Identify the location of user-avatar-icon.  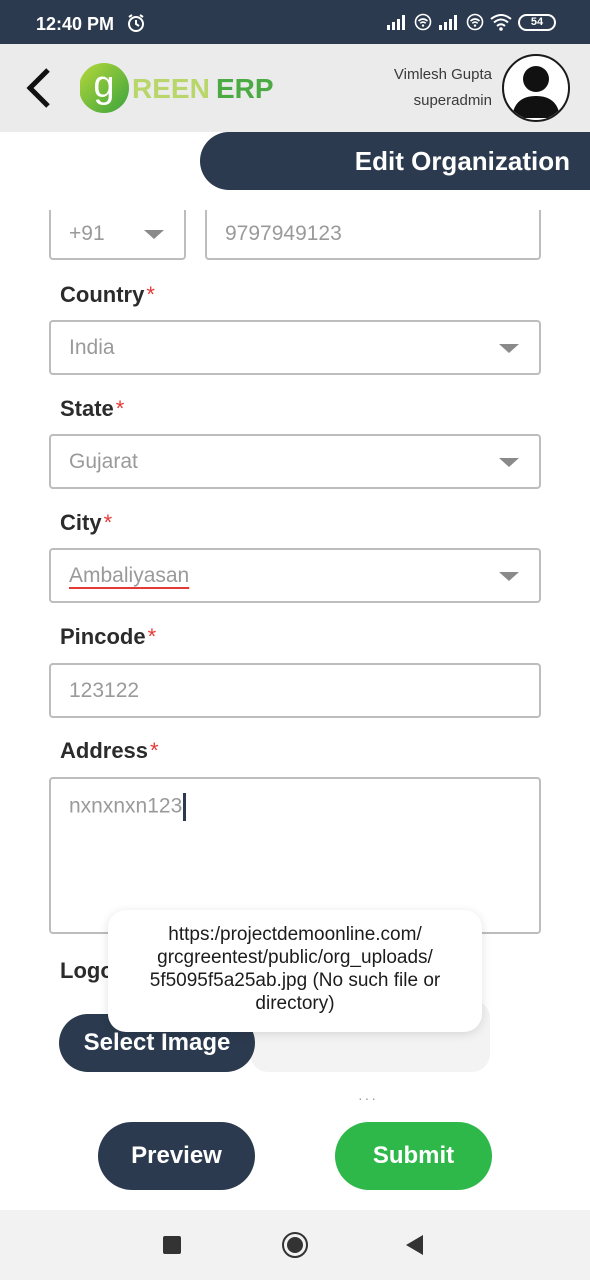
(536, 92).